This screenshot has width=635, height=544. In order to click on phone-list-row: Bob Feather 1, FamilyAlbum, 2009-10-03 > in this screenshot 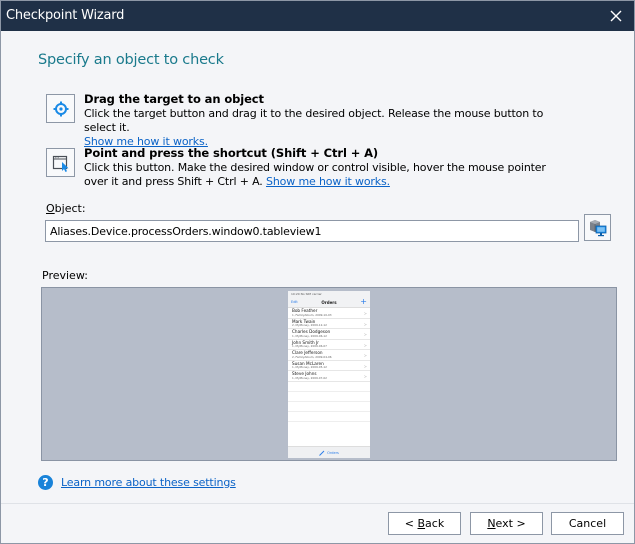, I will do `click(329, 313)`.